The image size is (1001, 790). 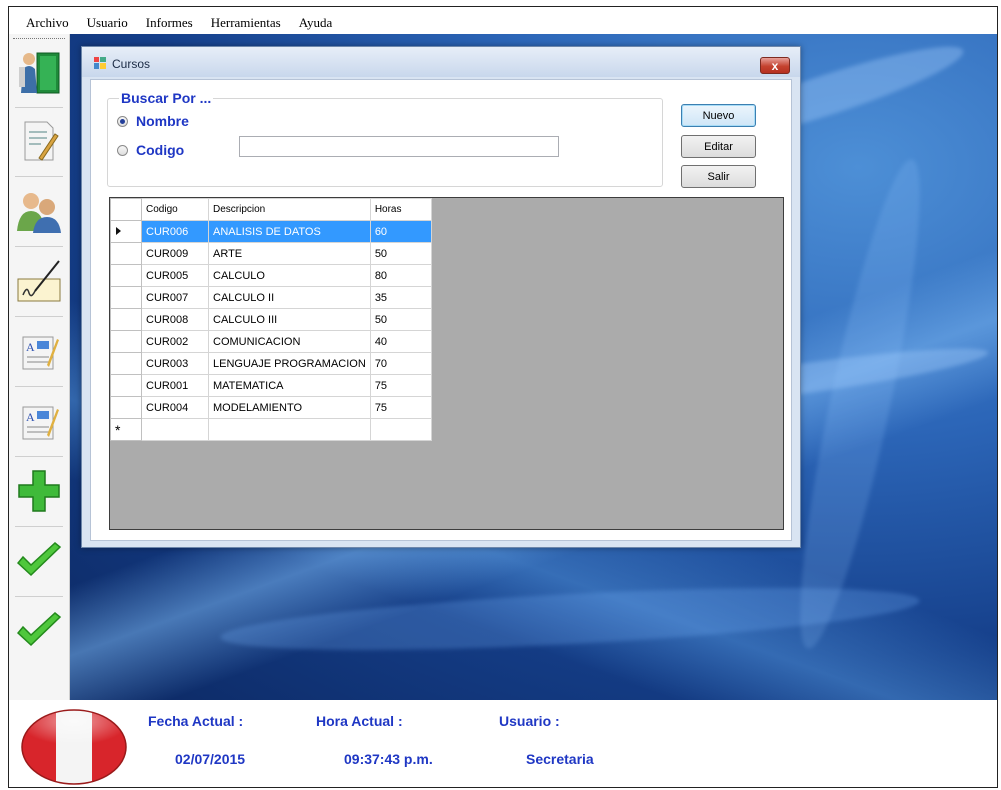 What do you see at coordinates (39, 351) in the screenshot?
I see `report-button-1: A` at bounding box center [39, 351].